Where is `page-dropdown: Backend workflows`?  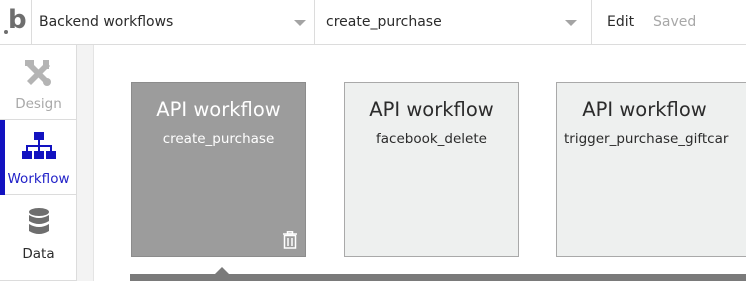 page-dropdown: Backend workflows is located at coordinates (173, 22).